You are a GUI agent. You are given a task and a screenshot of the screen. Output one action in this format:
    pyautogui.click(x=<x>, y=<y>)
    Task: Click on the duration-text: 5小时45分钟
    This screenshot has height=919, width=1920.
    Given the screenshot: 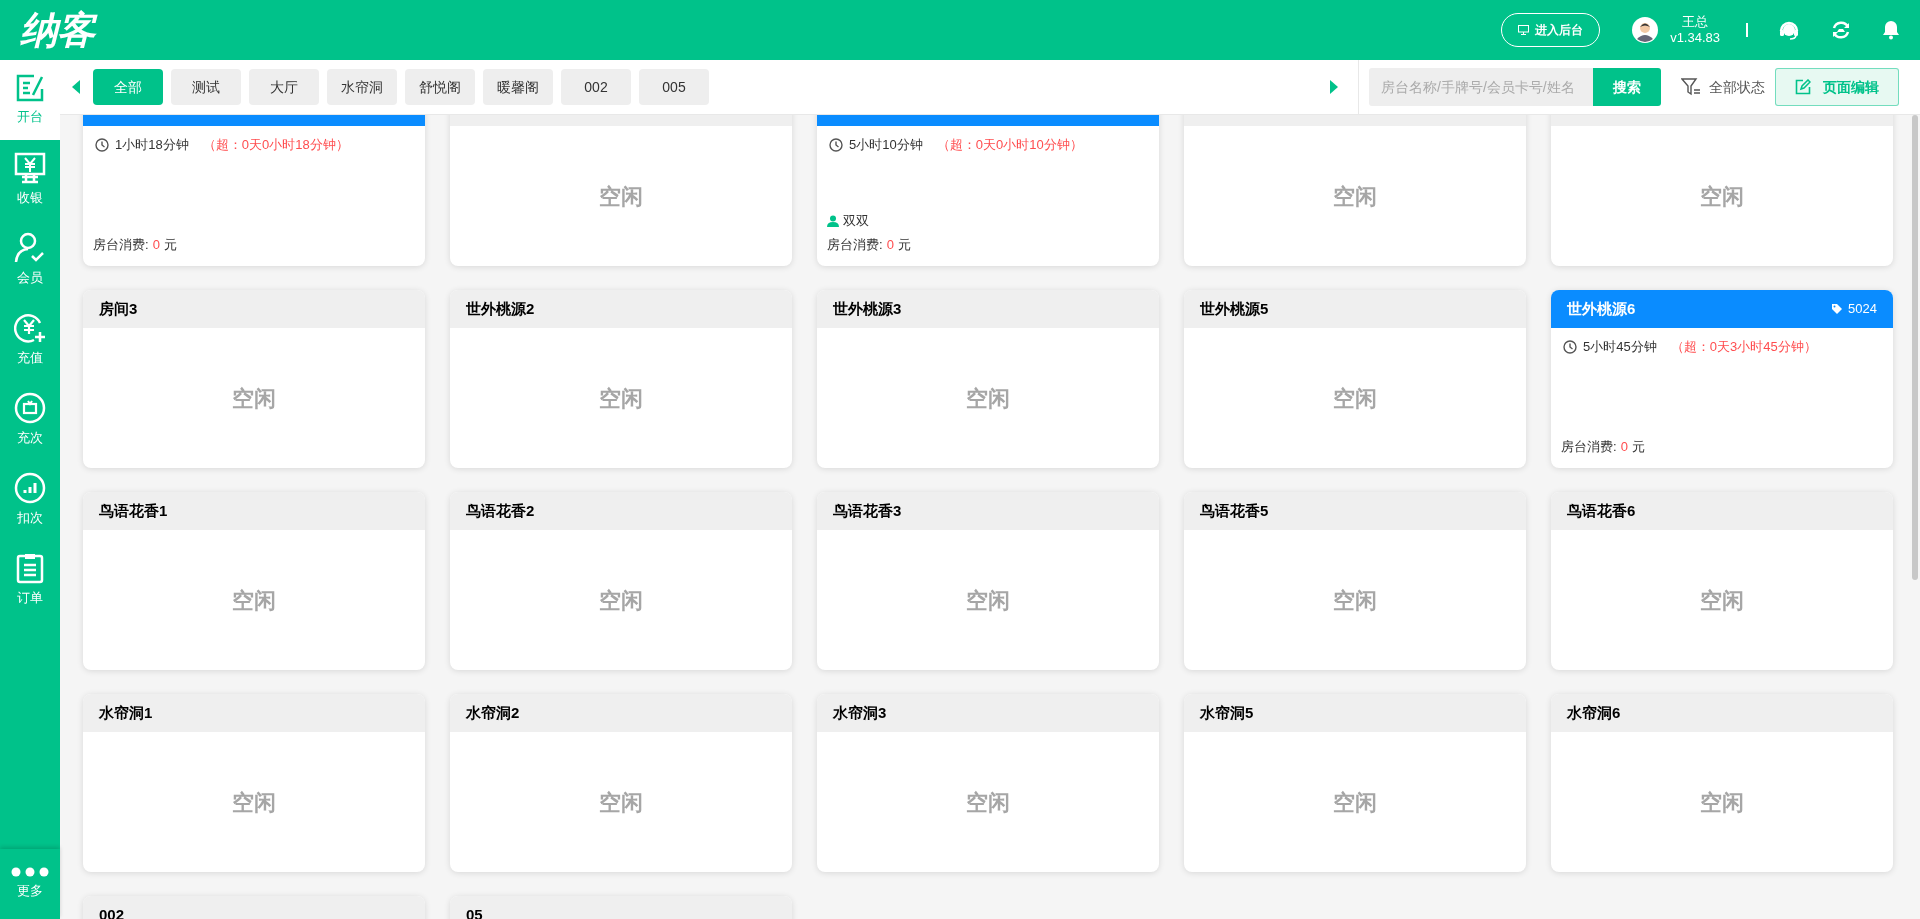 What is the action you would take?
    pyautogui.click(x=1620, y=347)
    